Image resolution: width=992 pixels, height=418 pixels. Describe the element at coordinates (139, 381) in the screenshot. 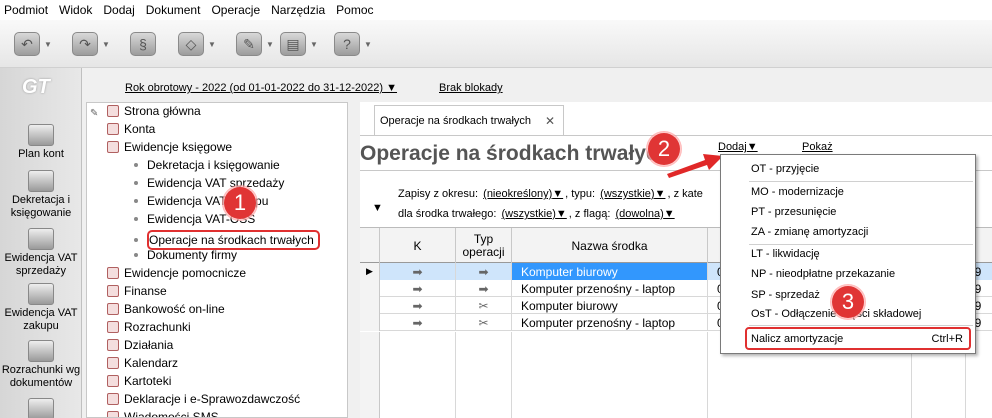

I see `tree-kartoteki: Kartoteki` at that location.